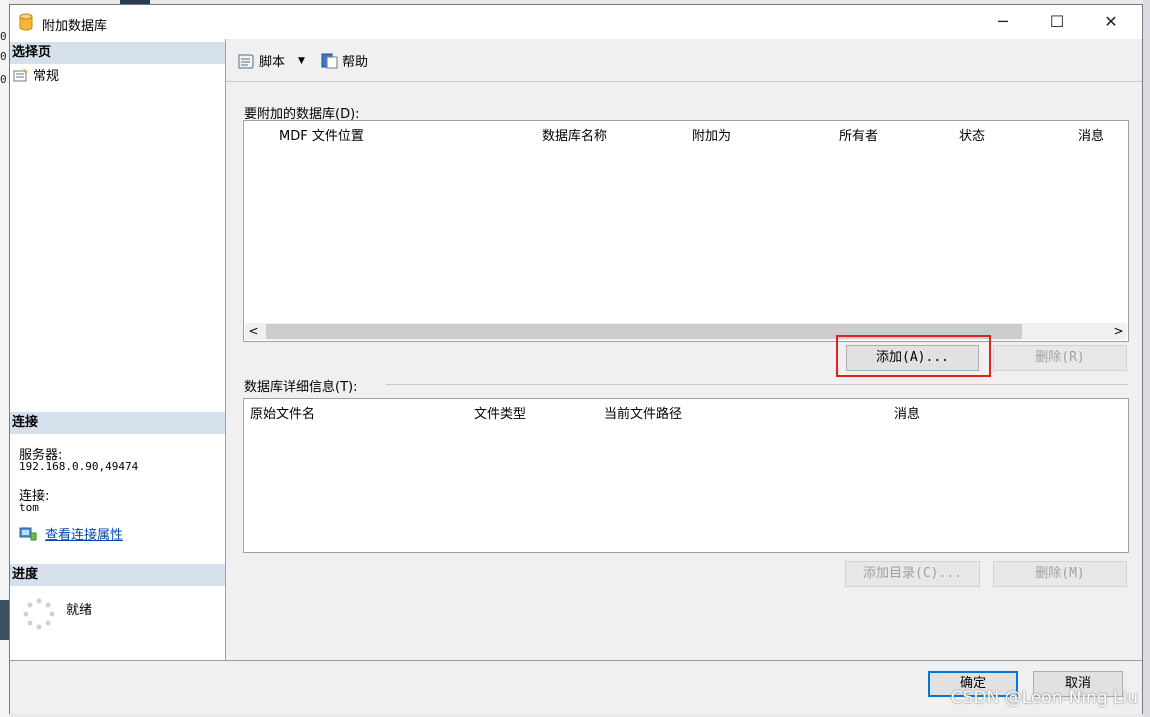  What do you see at coordinates (1146, 358) in the screenshot?
I see `background-app-right` at bounding box center [1146, 358].